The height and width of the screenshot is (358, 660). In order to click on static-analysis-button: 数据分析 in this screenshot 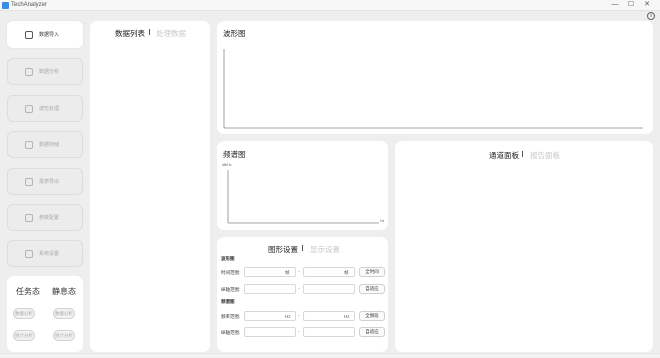, I will do `click(64, 313)`.